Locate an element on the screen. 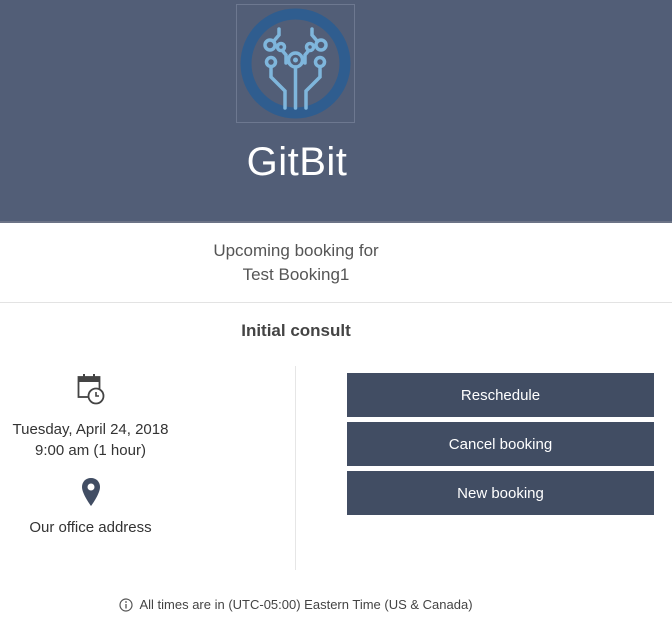  booking-date: Tuesday, April 24, 2018 is located at coordinates (90, 429).